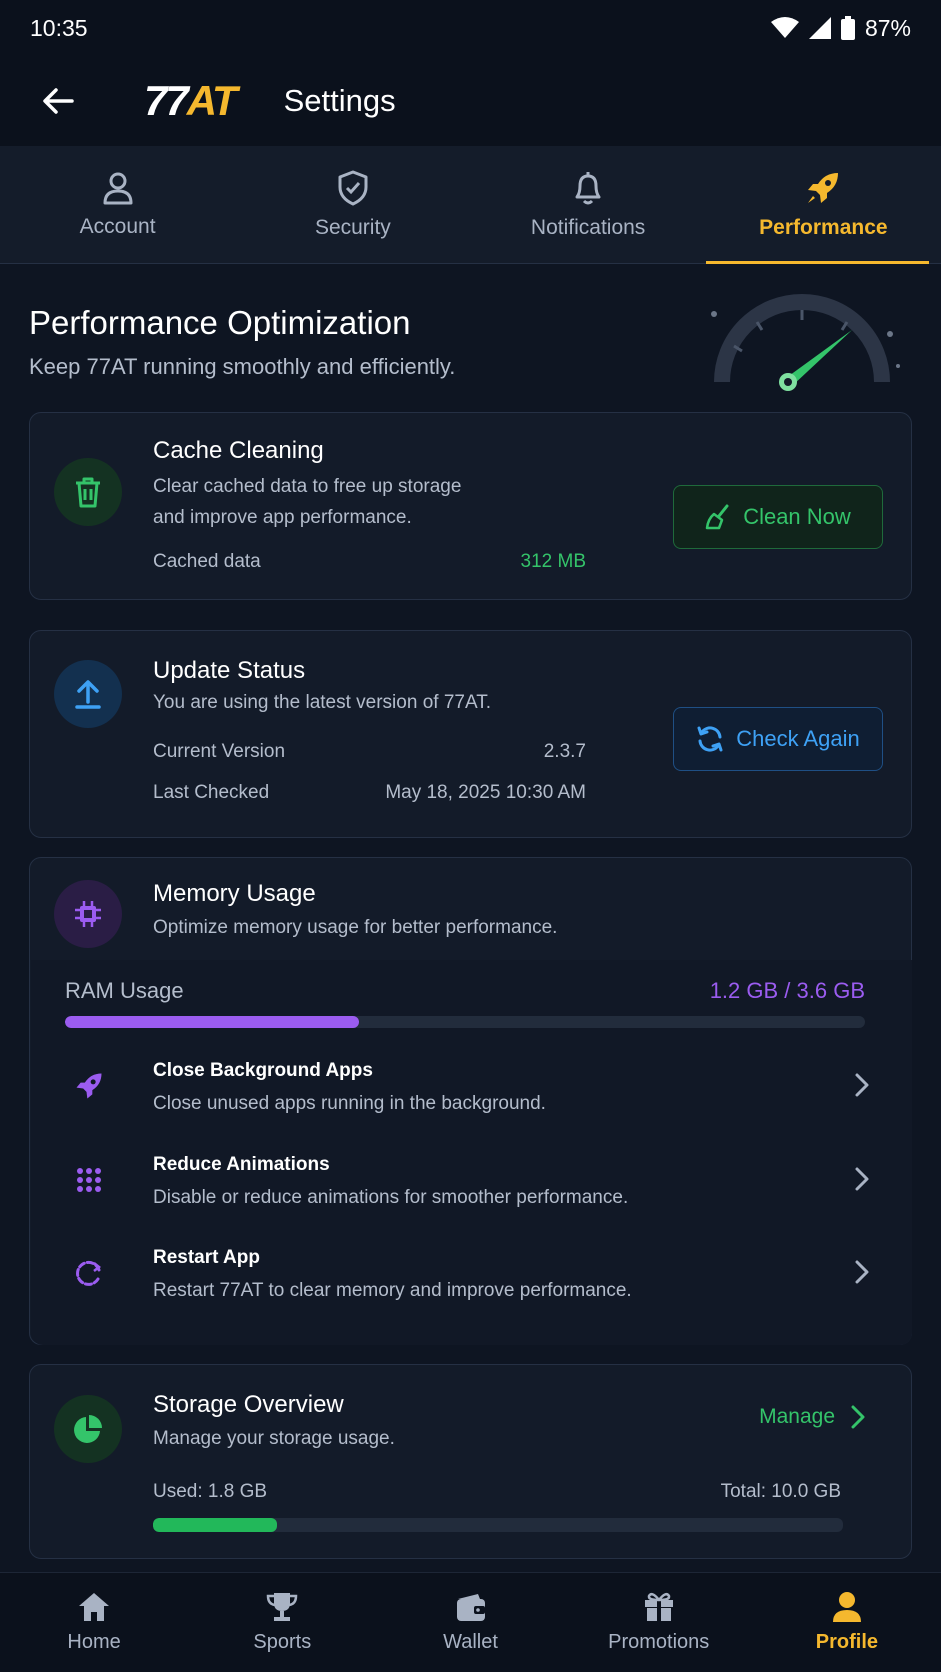  Describe the element at coordinates (118, 188) in the screenshot. I see `person-icon` at that location.